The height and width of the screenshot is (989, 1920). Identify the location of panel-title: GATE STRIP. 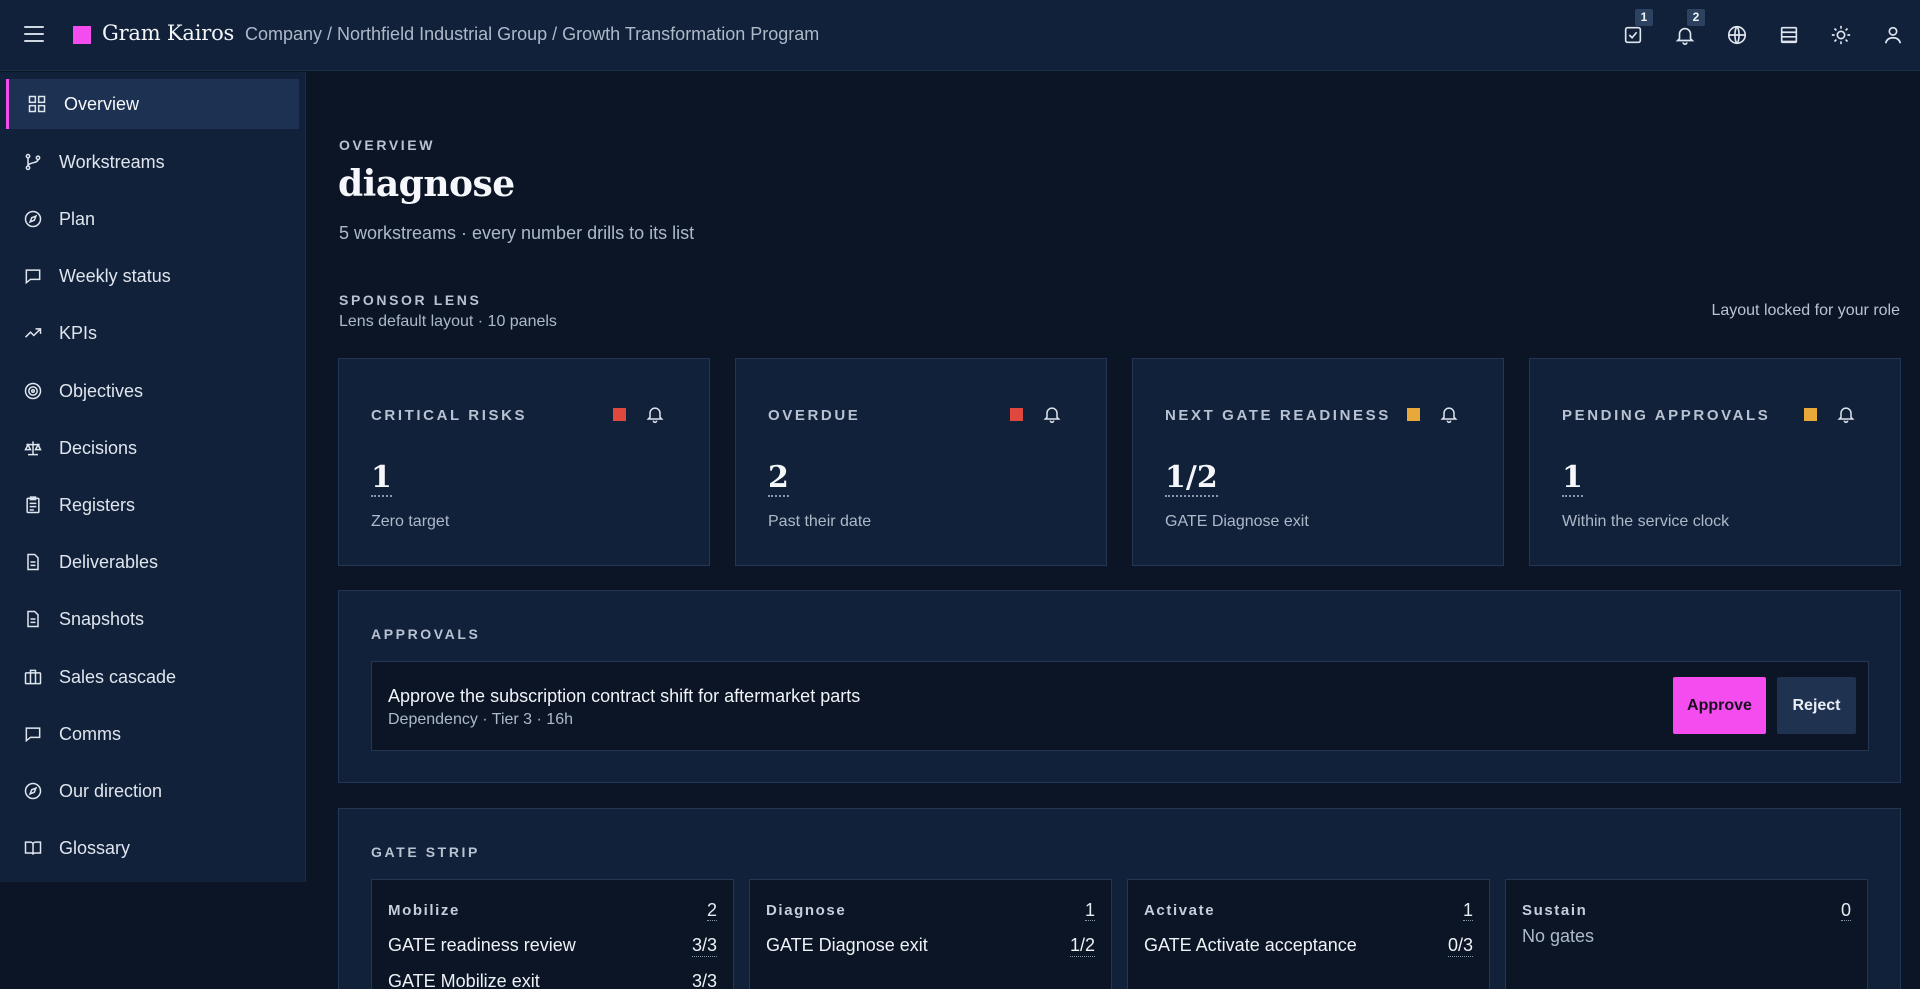
(425, 852).